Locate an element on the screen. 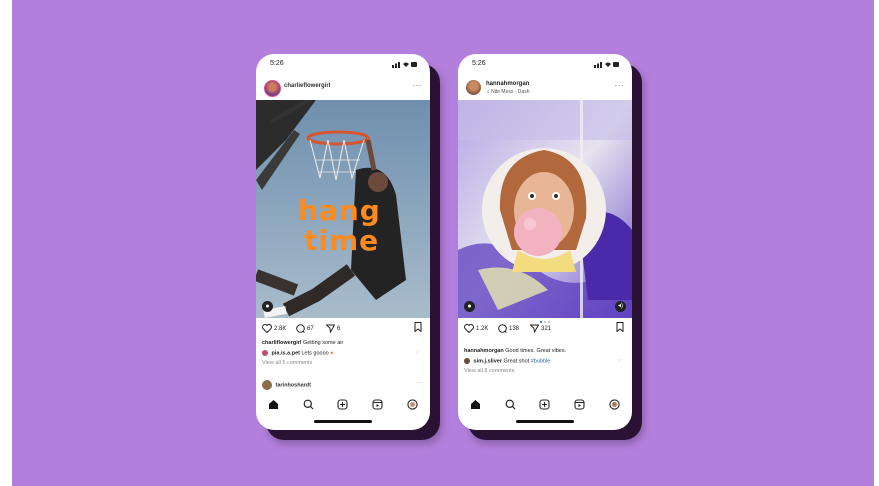  overlay-text-line-2: time is located at coordinates (342, 240).